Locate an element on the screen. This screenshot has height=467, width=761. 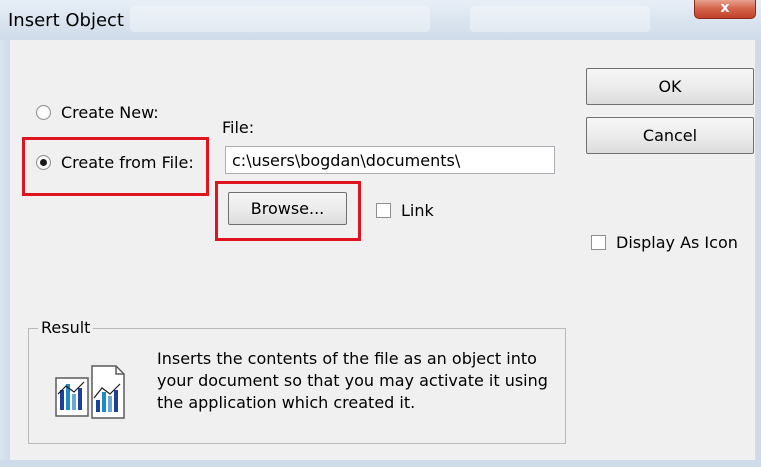
create-new-option: Create New: is located at coordinates (97, 112).